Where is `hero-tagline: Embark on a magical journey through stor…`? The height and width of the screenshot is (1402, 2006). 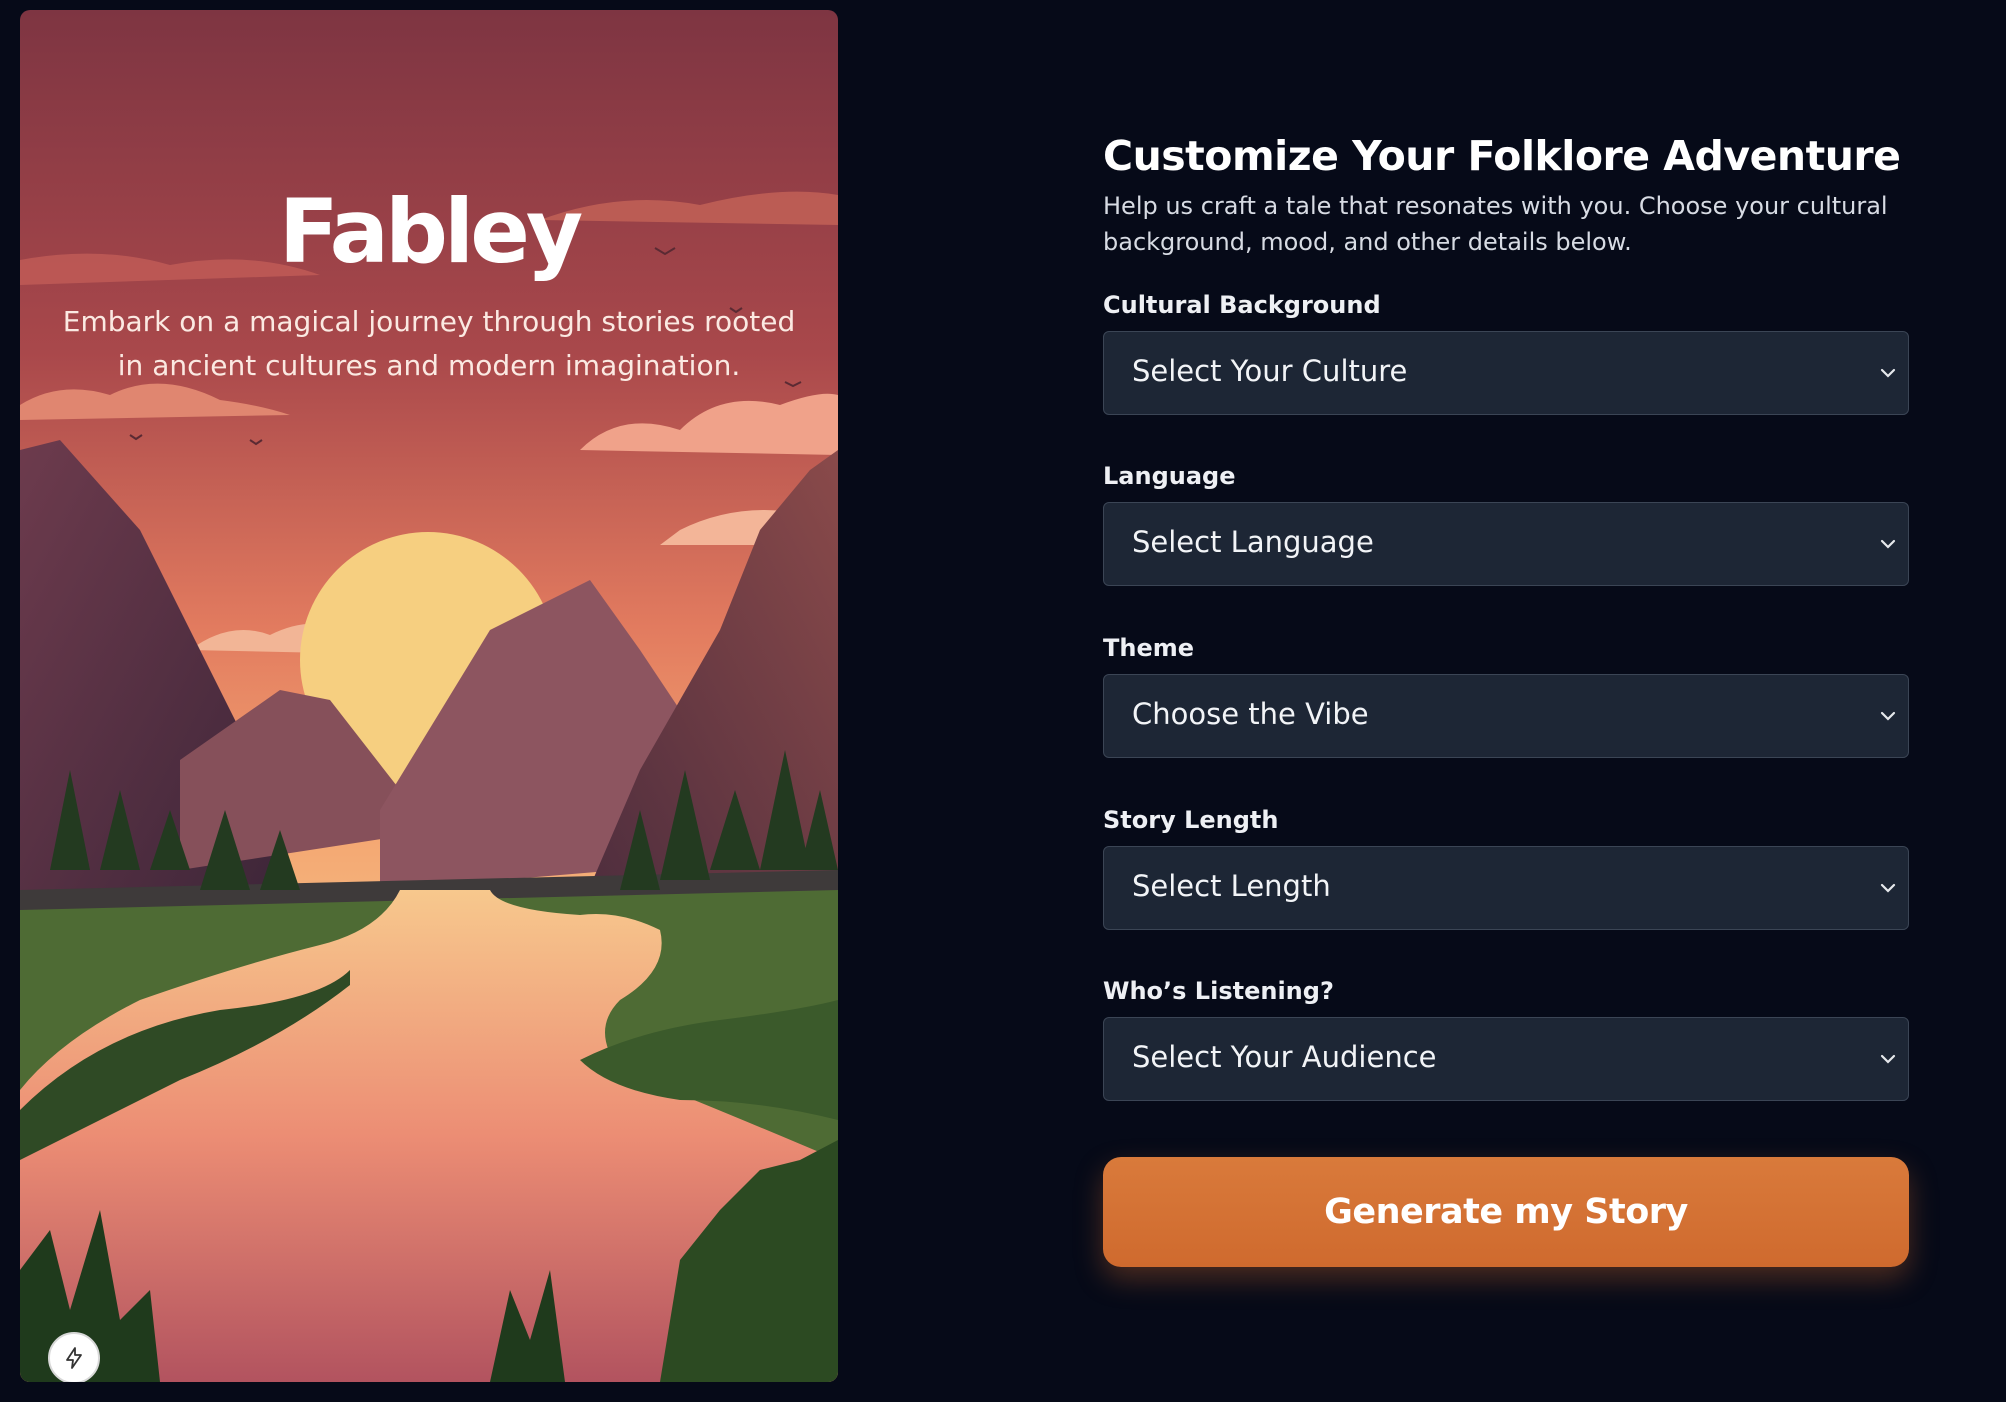
hero-tagline: Embark on a magical journey through stor… is located at coordinates (429, 343).